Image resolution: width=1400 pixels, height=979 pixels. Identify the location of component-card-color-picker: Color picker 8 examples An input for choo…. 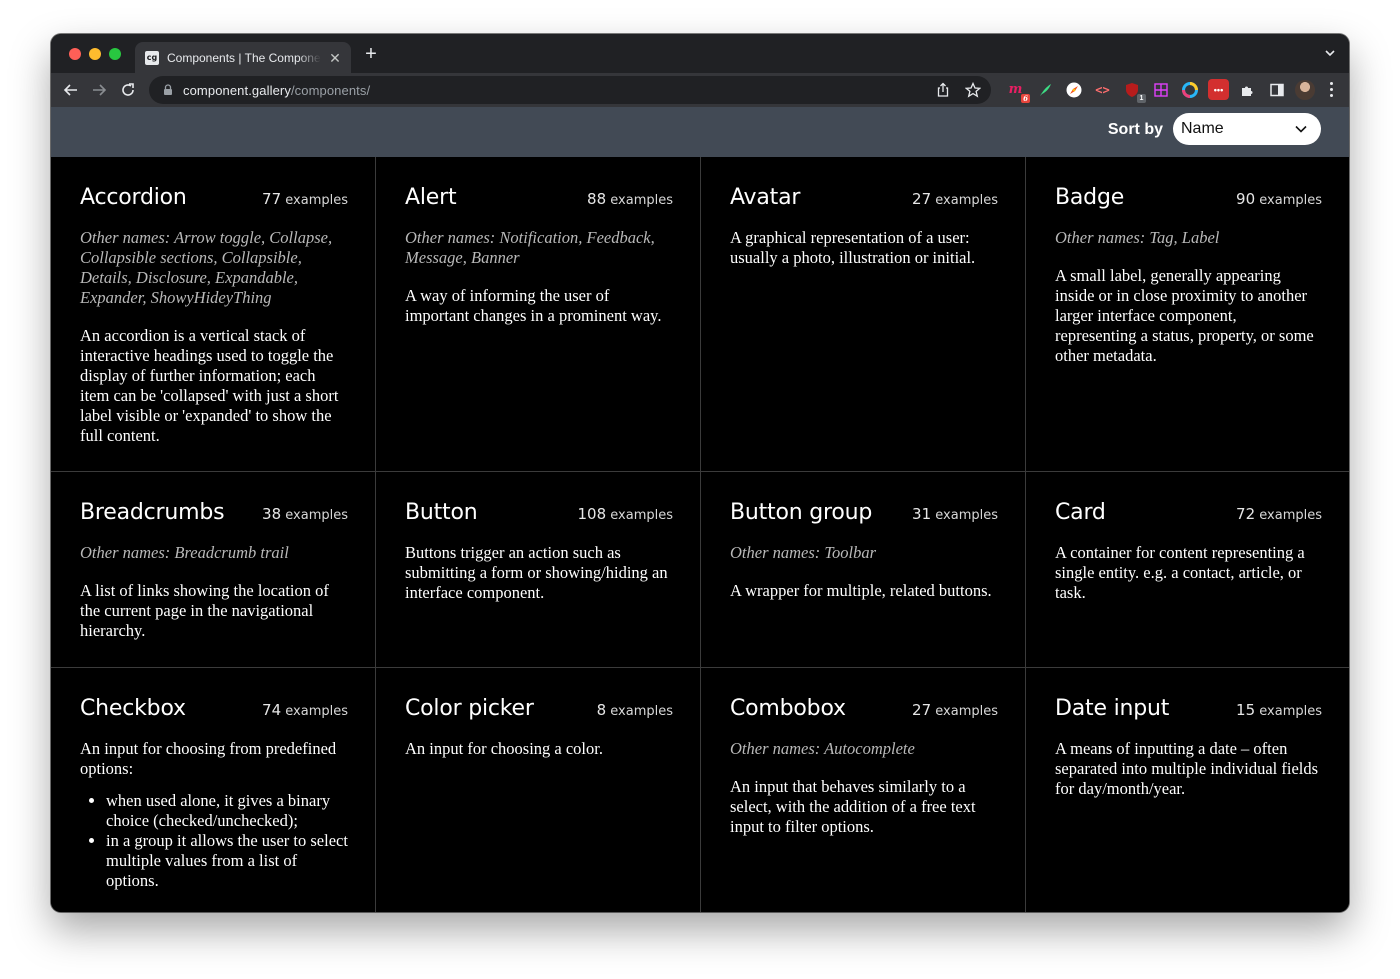
(538, 790).